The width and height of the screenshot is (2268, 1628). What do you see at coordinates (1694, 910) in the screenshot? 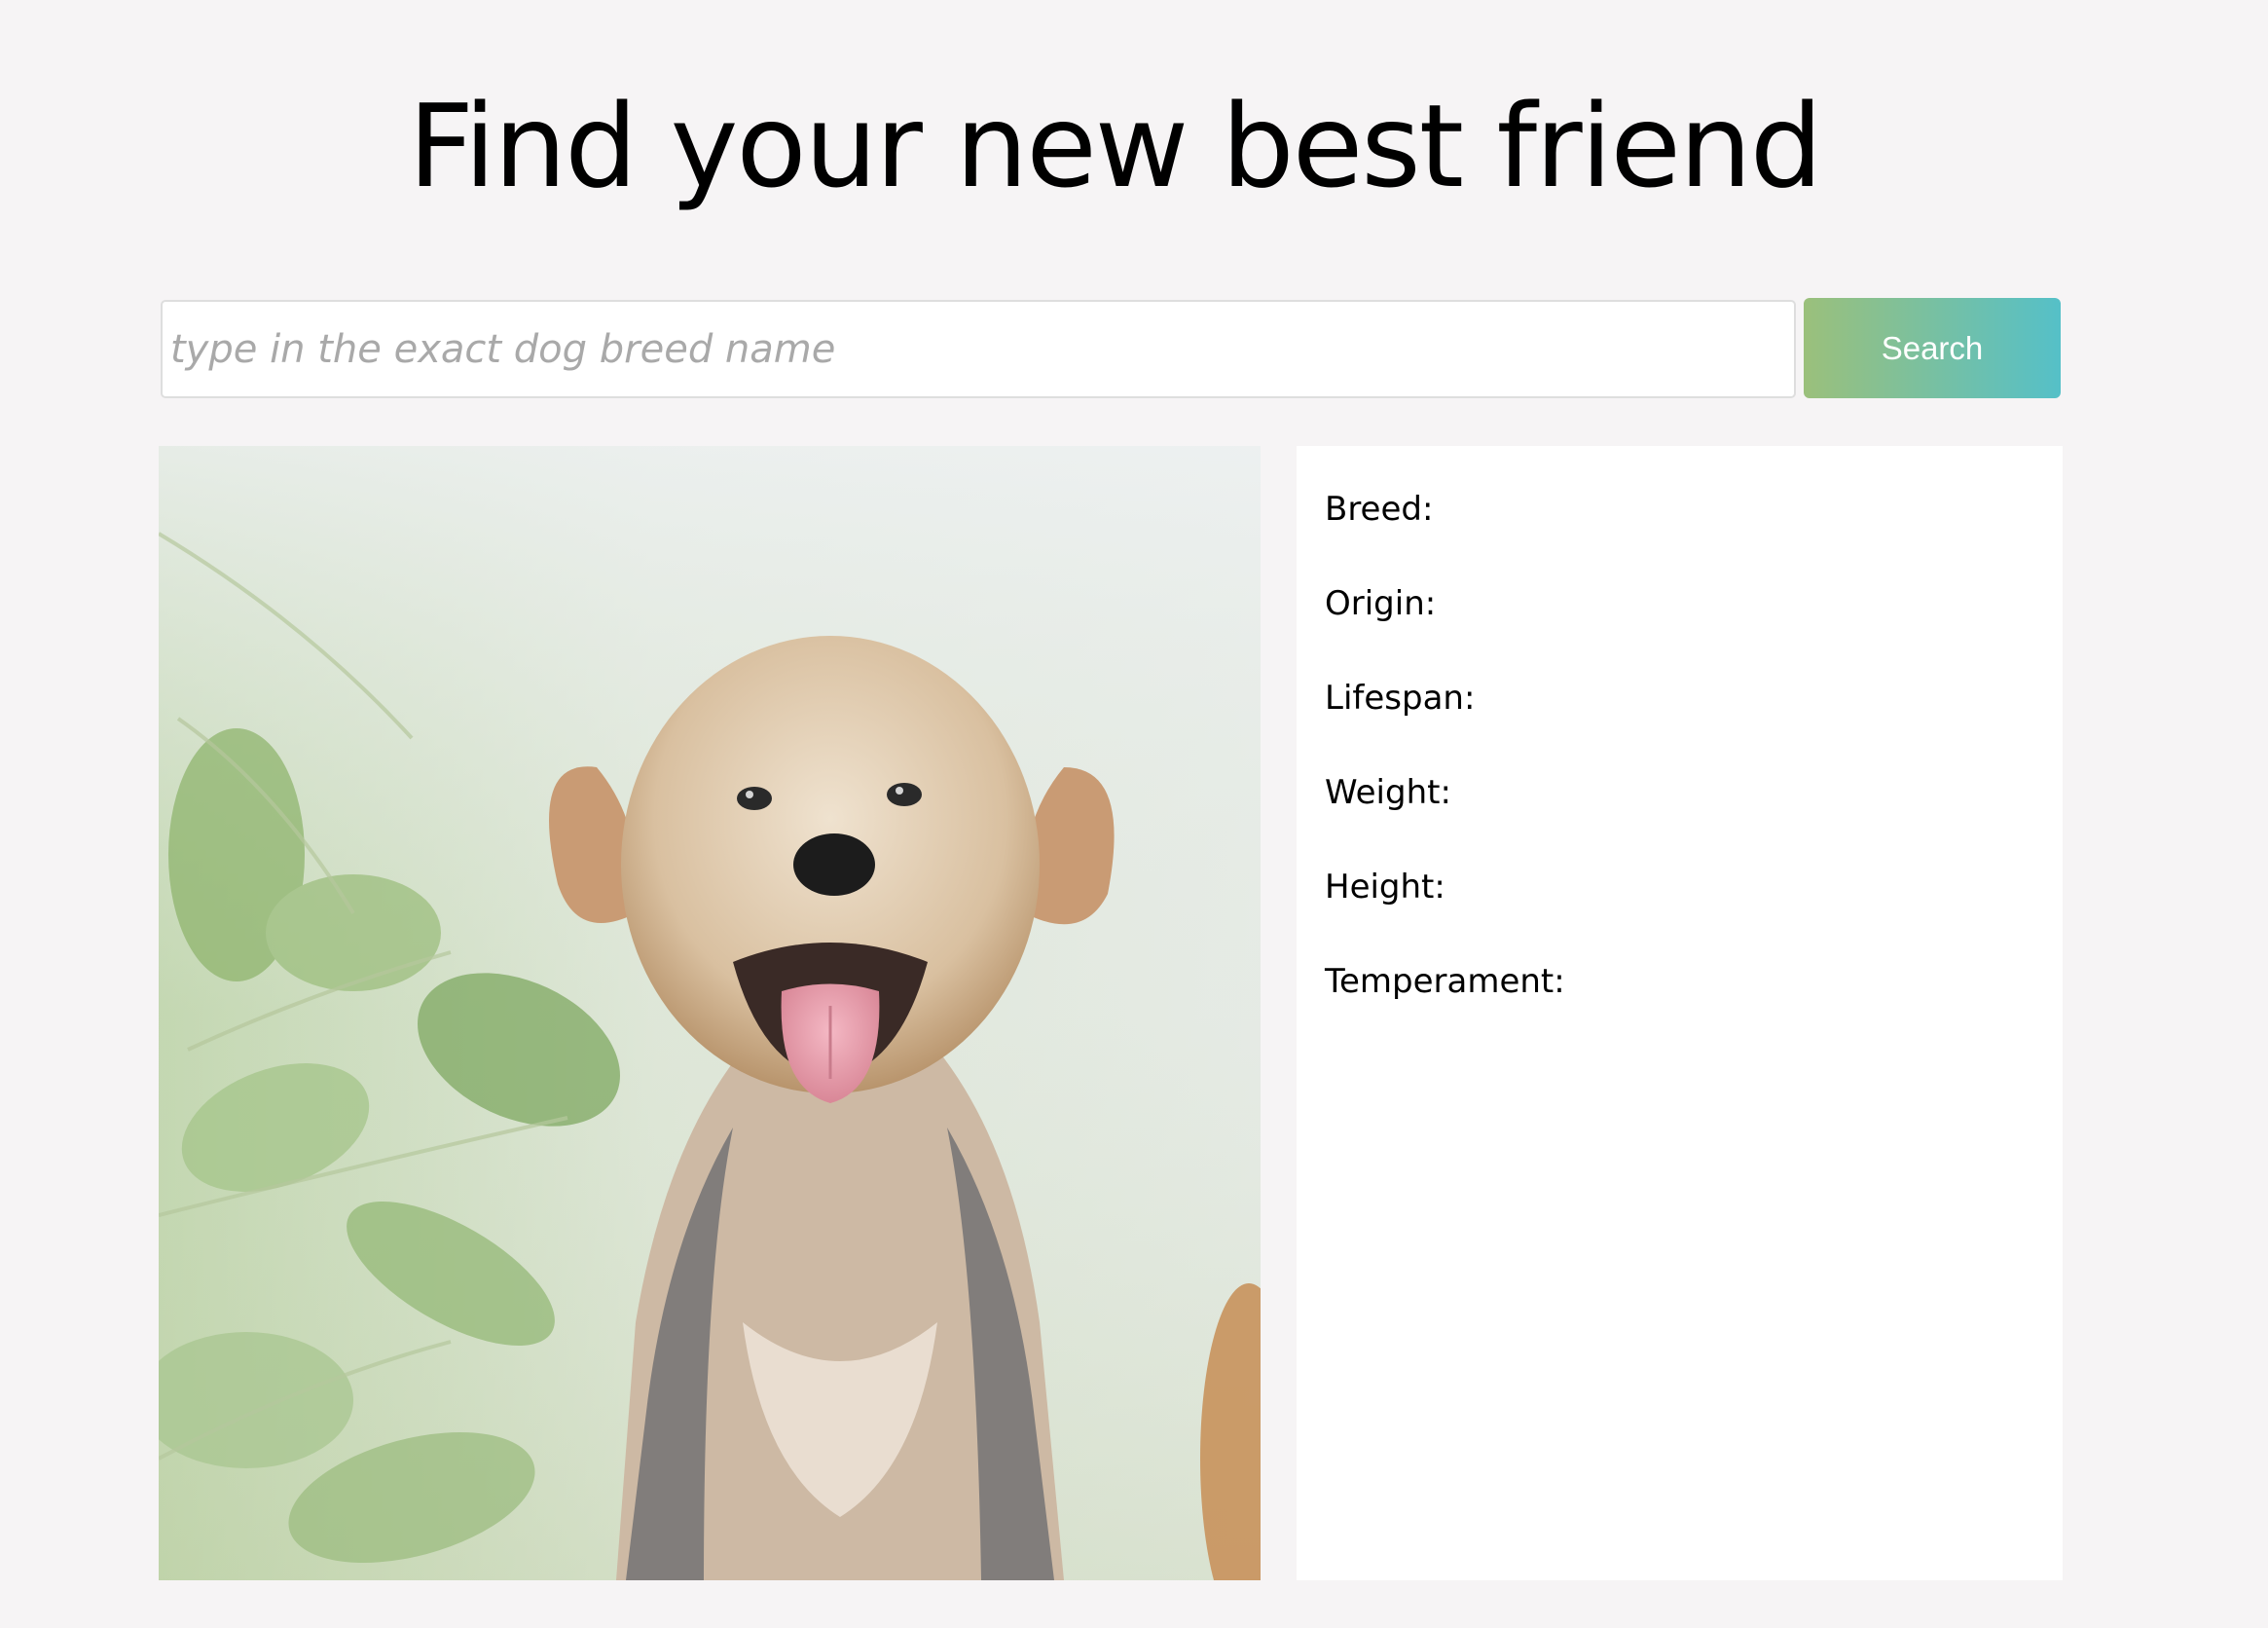
I see `info-height: Height:` at bounding box center [1694, 910].